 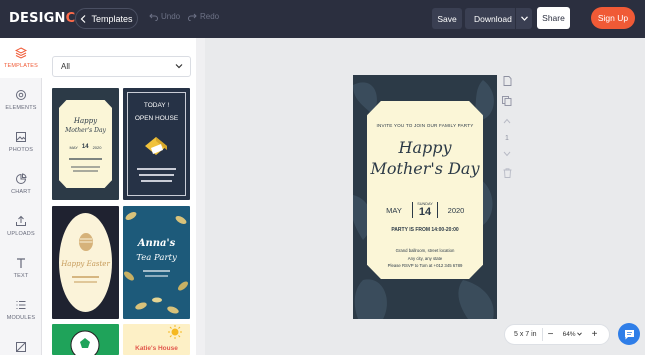 I want to click on template-thumb-mothers-day: Happy Mother's Day MAY 14 2020, so click(x=85, y=144).